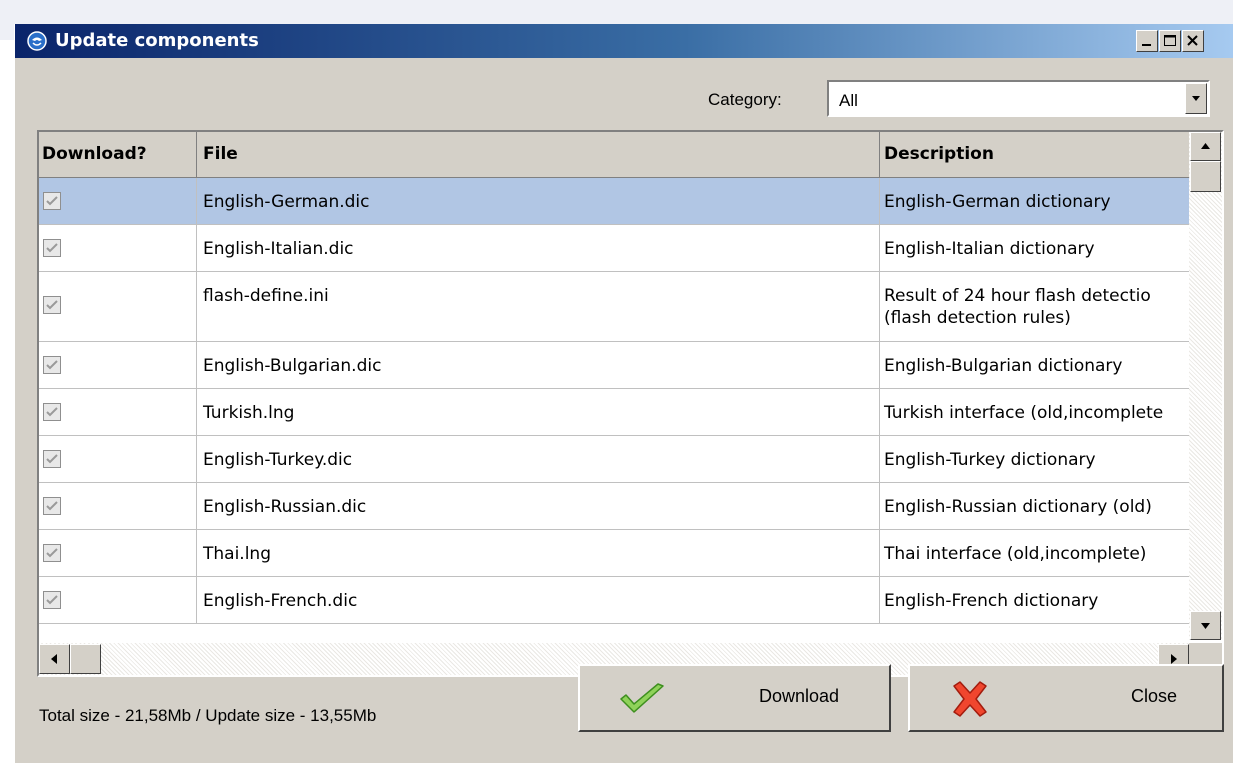 This screenshot has height=763, width=1233. What do you see at coordinates (848, 100) in the screenshot?
I see `category-value: All` at bounding box center [848, 100].